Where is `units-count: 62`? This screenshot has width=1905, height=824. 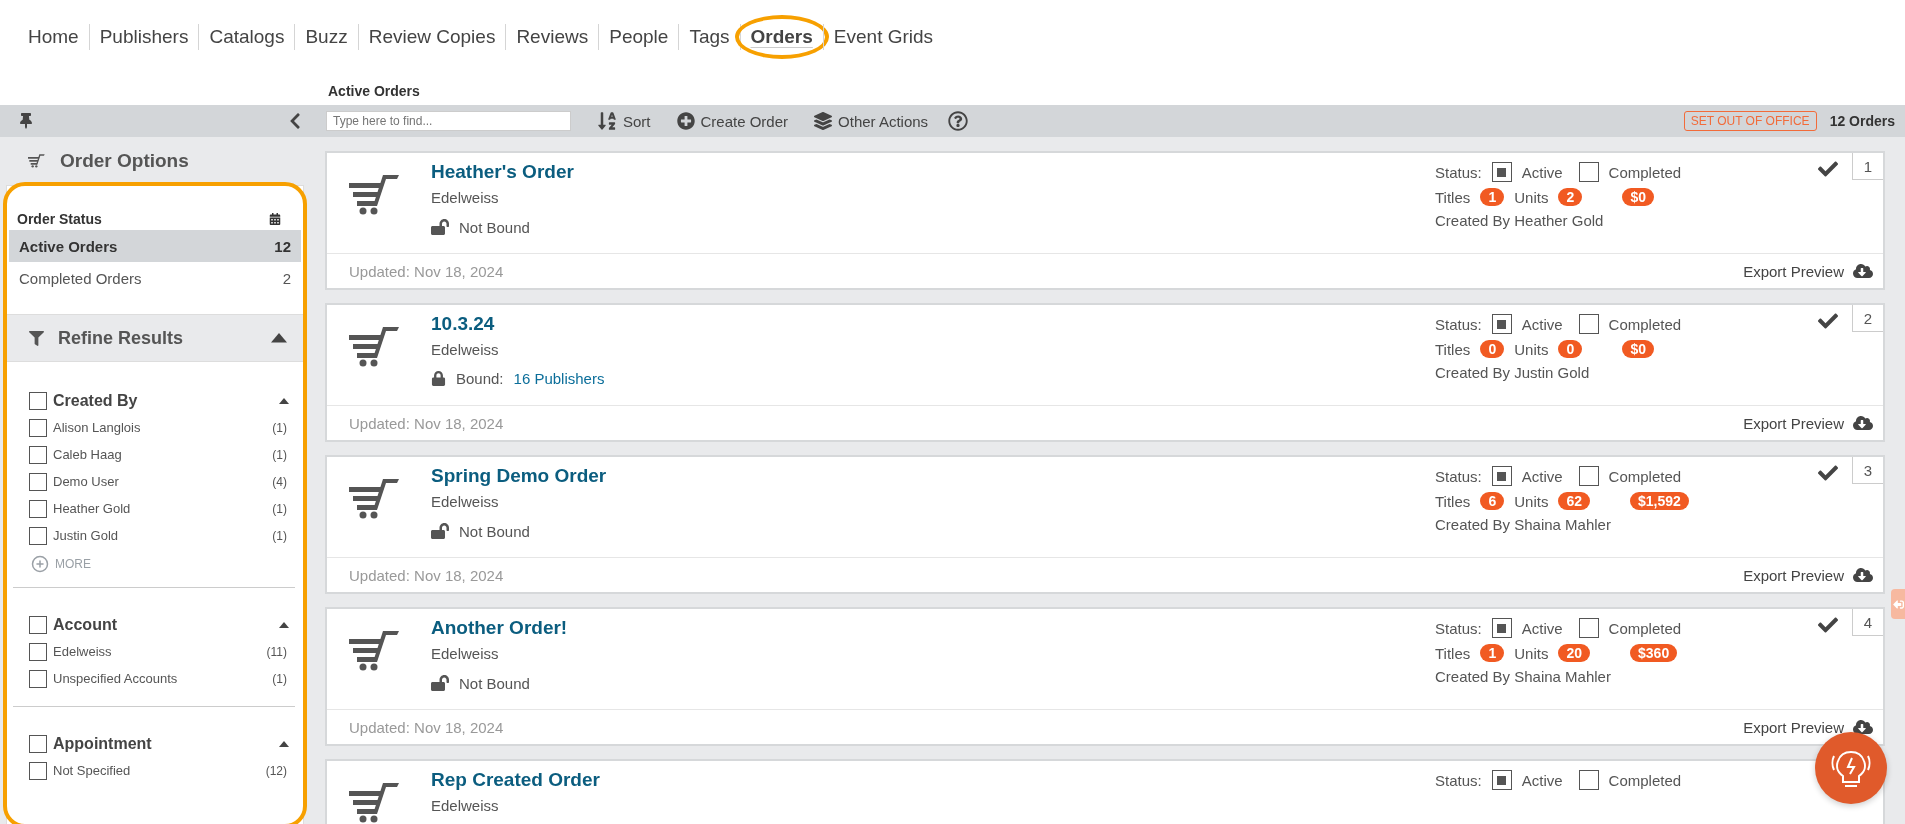
units-count: 62 is located at coordinates (1574, 501).